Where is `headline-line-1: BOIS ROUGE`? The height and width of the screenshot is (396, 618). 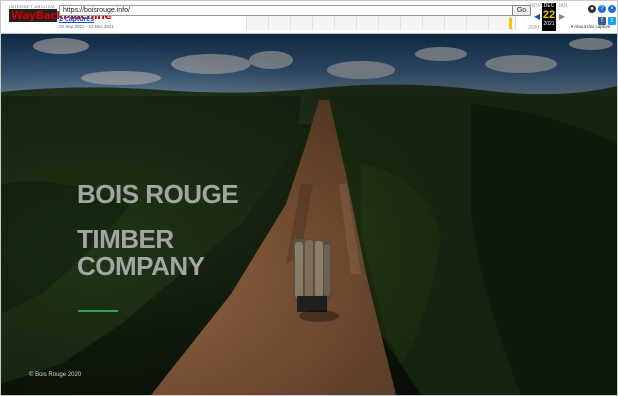 headline-line-1: BOIS ROUGE is located at coordinates (158, 194).